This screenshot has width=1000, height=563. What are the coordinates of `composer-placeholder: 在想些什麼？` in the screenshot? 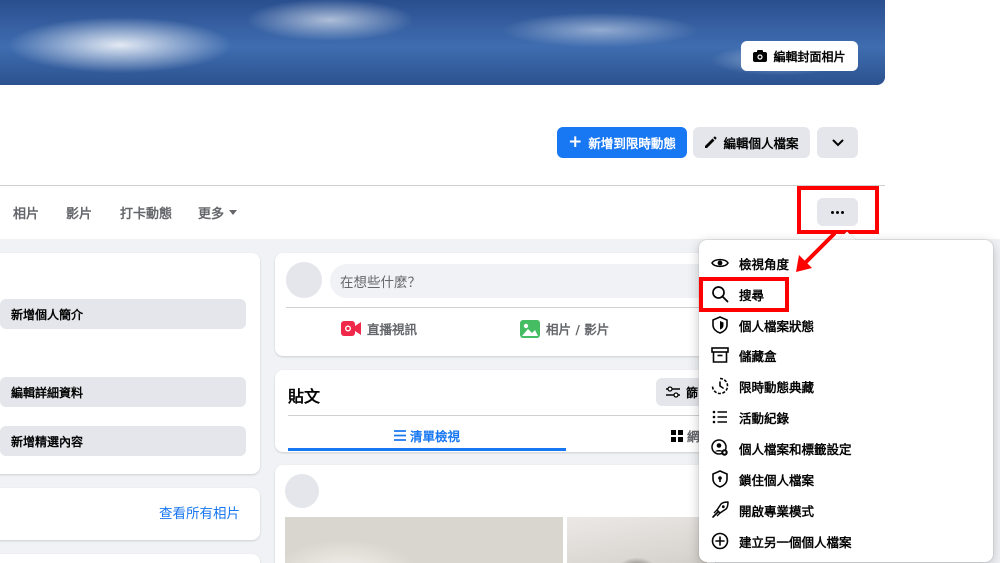 It's located at (380, 283).